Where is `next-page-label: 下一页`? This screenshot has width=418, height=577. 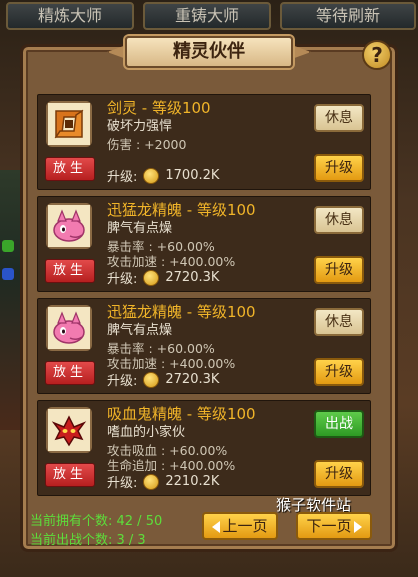 next-page-label: 下一页 is located at coordinates (329, 526).